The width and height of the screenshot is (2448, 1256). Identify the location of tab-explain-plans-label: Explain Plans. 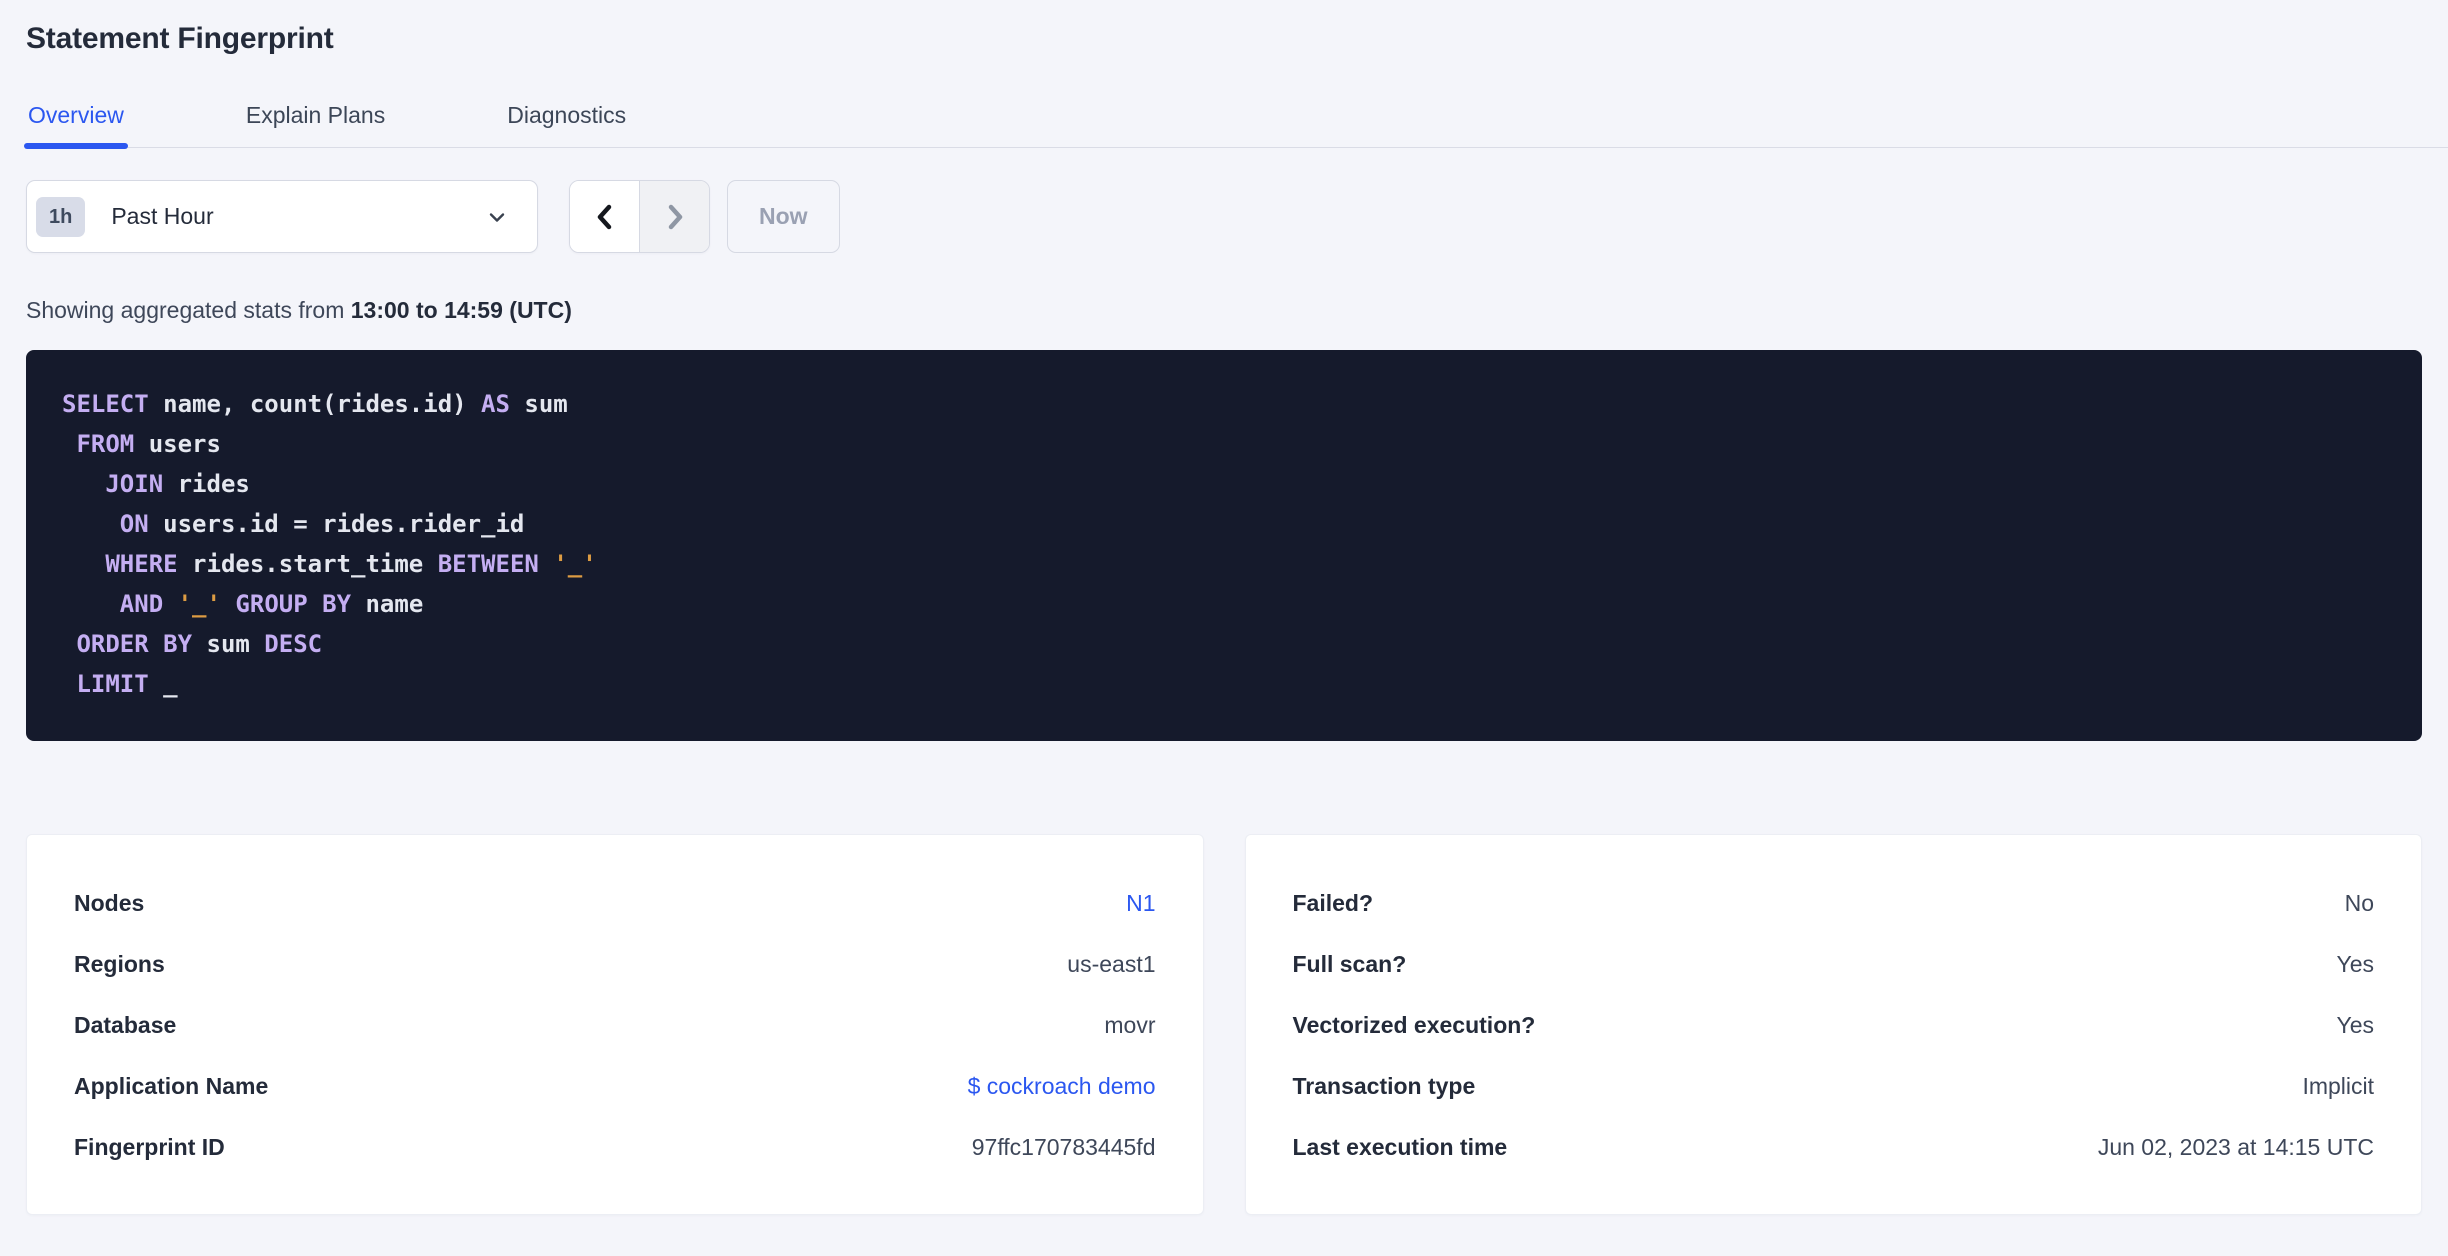
(315, 115).